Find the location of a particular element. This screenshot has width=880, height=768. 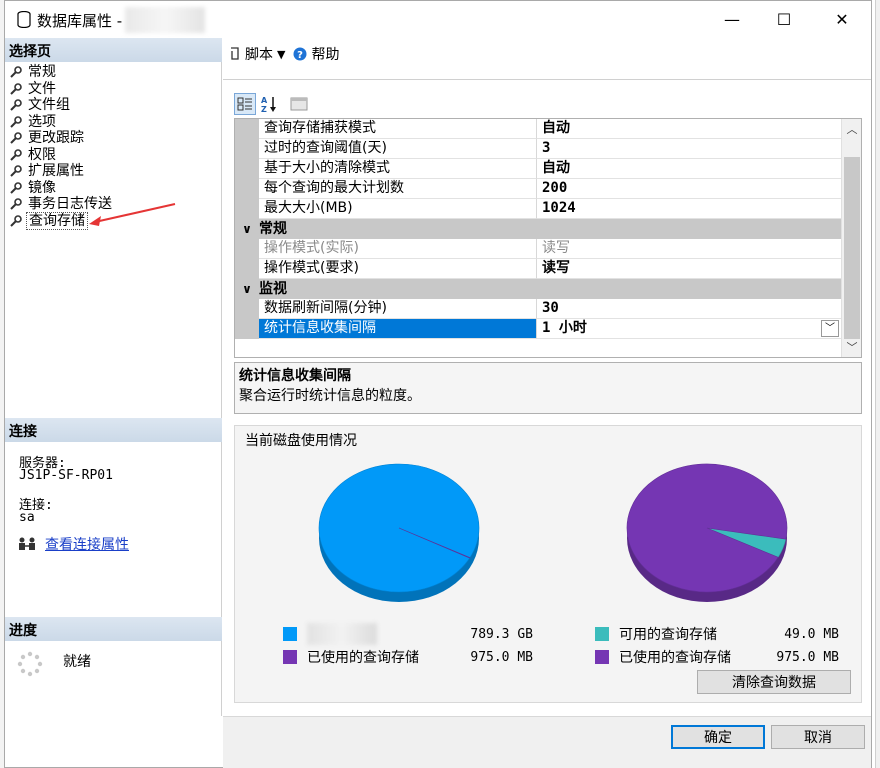

description-title: 统计信息收集间隔 is located at coordinates (295, 376).